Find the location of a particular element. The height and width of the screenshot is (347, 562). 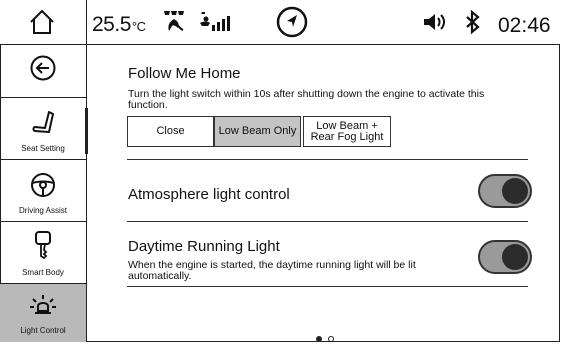

page-dot-inactive is located at coordinates (331, 339).